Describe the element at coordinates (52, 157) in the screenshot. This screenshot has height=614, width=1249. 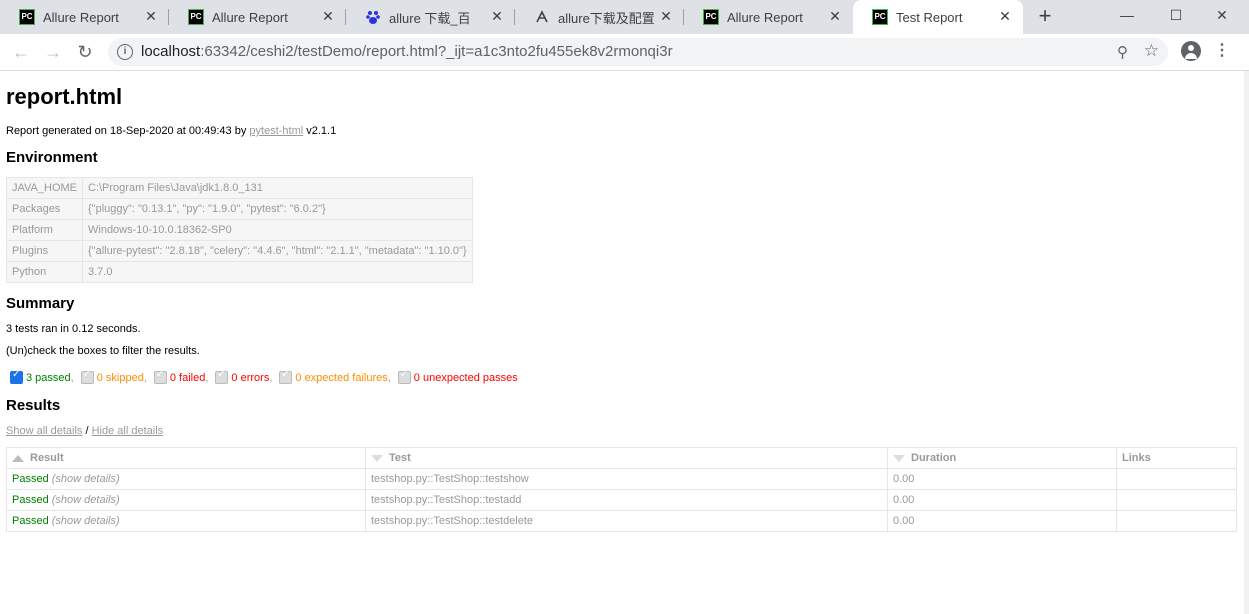
I see `environment-heading: Environment` at that location.